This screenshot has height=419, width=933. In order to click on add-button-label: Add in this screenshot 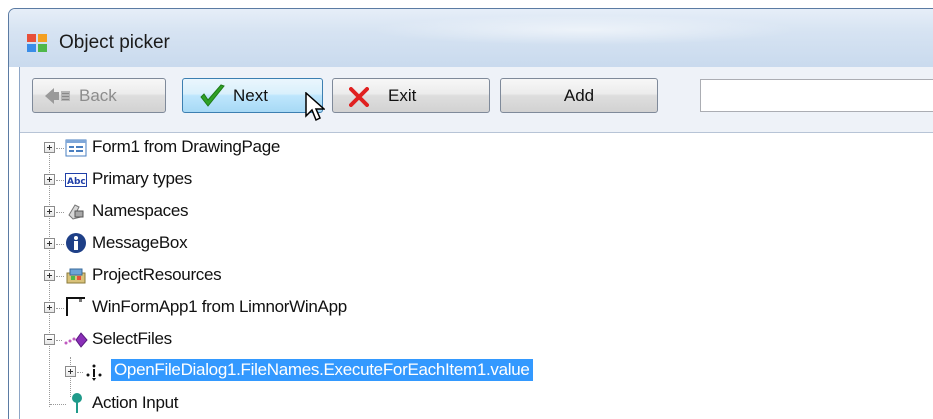, I will do `click(579, 95)`.